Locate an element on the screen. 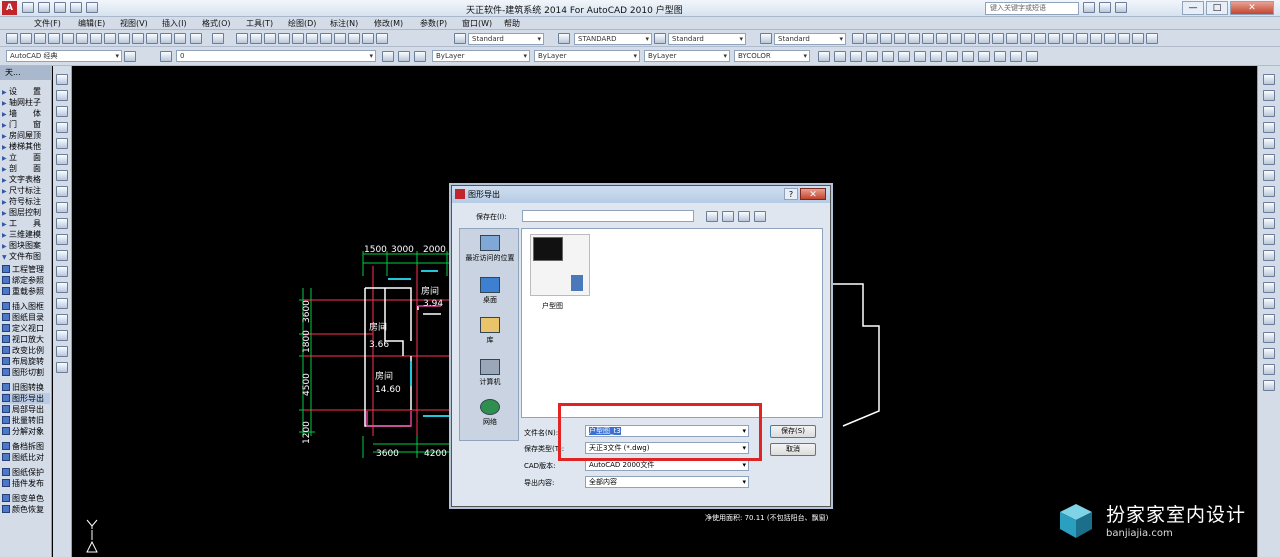 This screenshot has height=557, width=1280. menu-item-axis-column: ▶ 轴网柱子 is located at coordinates (26, 102).